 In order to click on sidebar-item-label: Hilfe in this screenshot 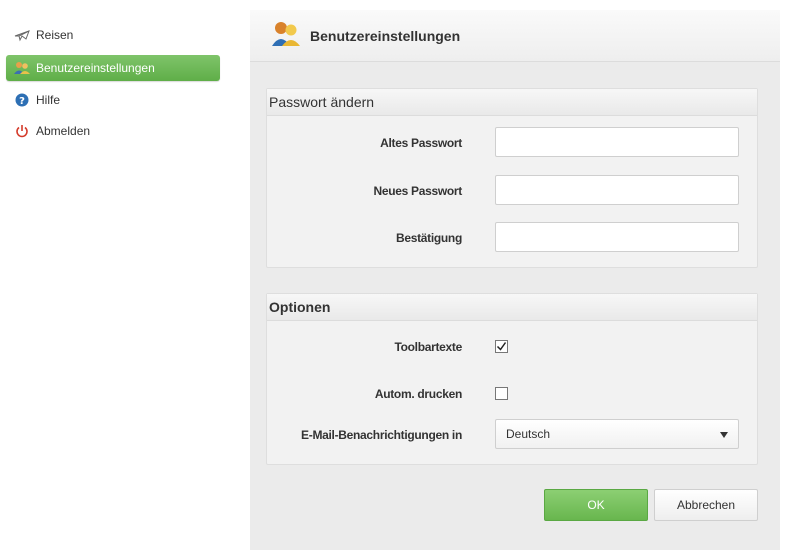, I will do `click(48, 100)`.